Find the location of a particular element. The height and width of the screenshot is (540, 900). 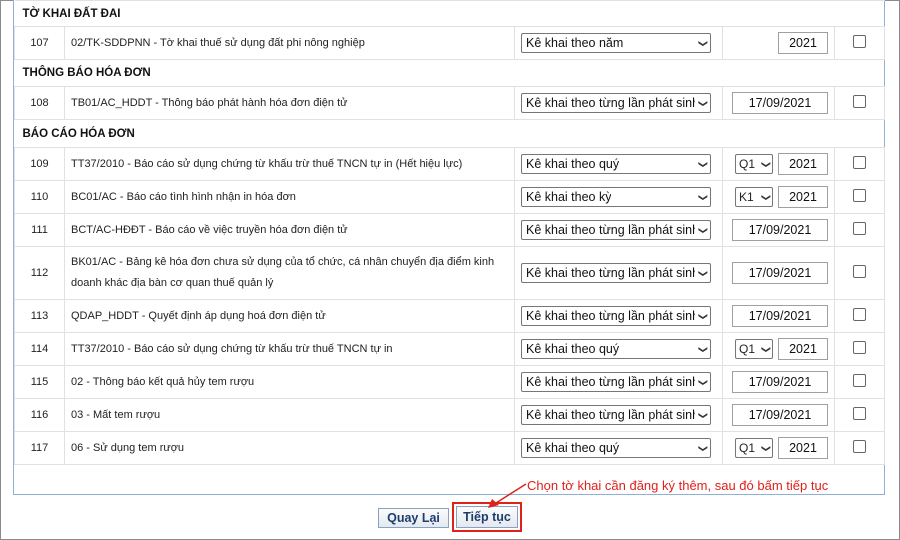

annotation-arrow is located at coordinates (507, 495).